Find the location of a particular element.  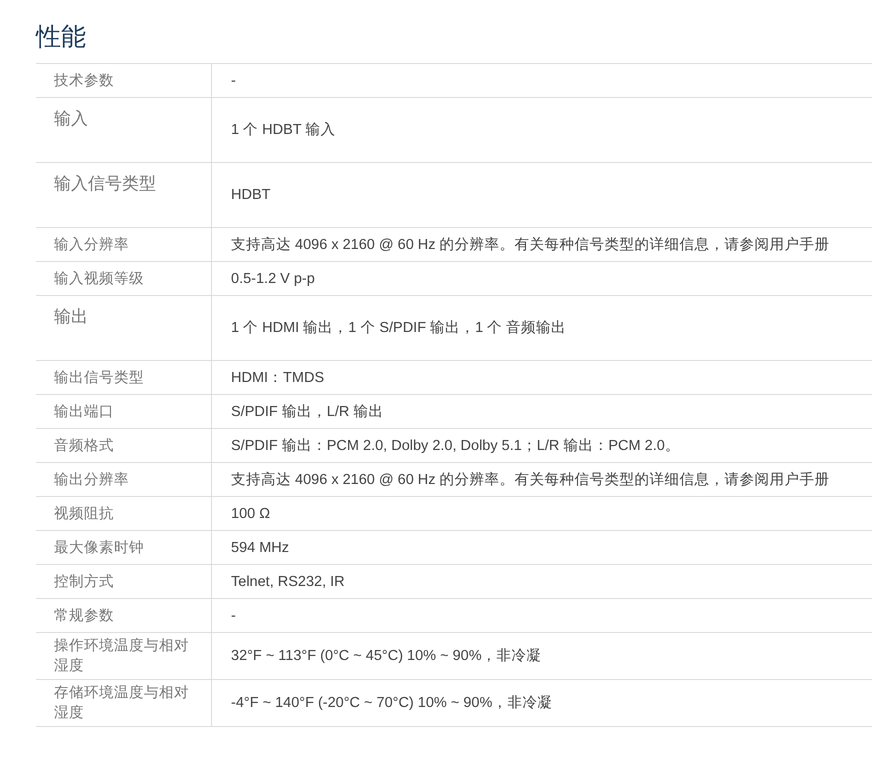

spec-value: 32°F ~ 113°F (0°C ~ 45°C) 10% ~ 90%，非冷凝 is located at coordinates (386, 656).